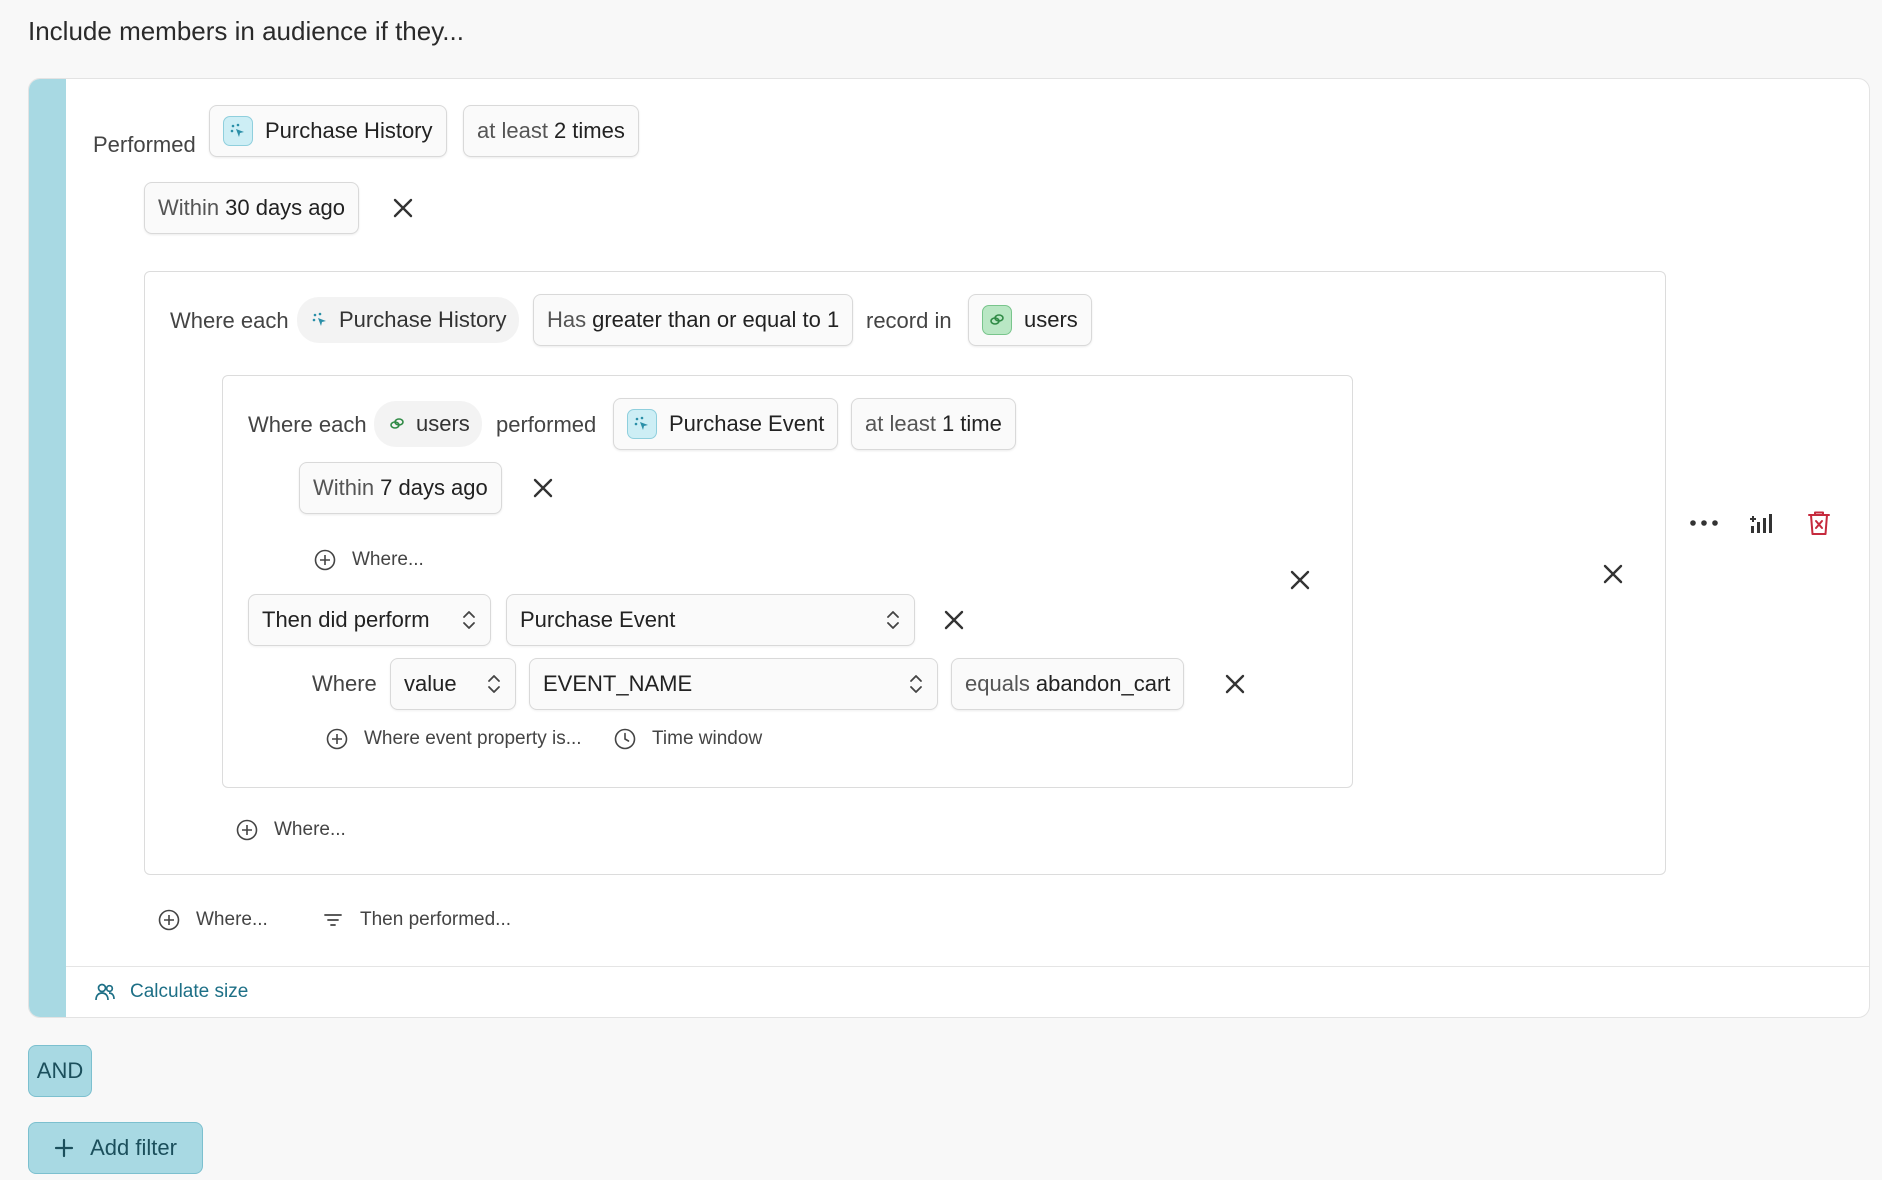 The width and height of the screenshot is (1882, 1180). I want to click on remove-nested-condition-button, so click(1613, 574).